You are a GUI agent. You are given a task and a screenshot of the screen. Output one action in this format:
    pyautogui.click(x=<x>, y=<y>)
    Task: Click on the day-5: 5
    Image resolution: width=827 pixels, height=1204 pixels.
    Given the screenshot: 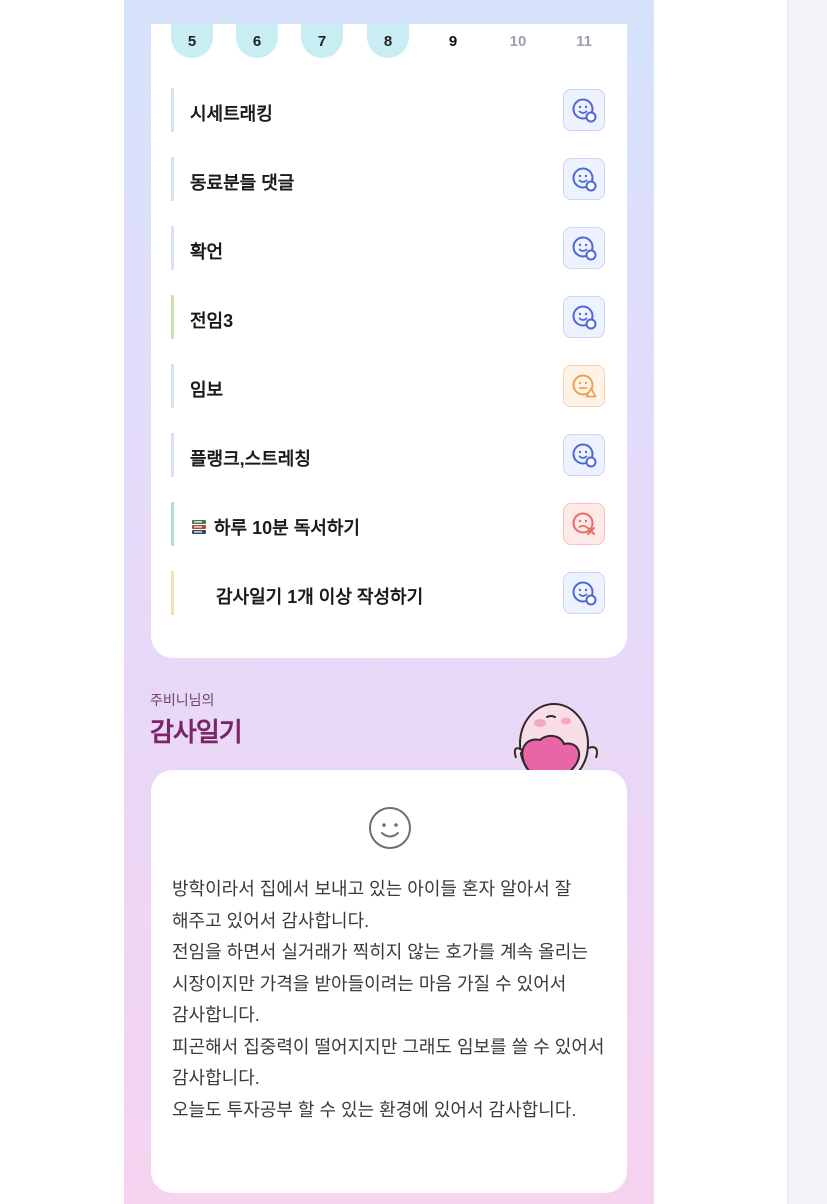 What is the action you would take?
    pyautogui.click(x=192, y=41)
    